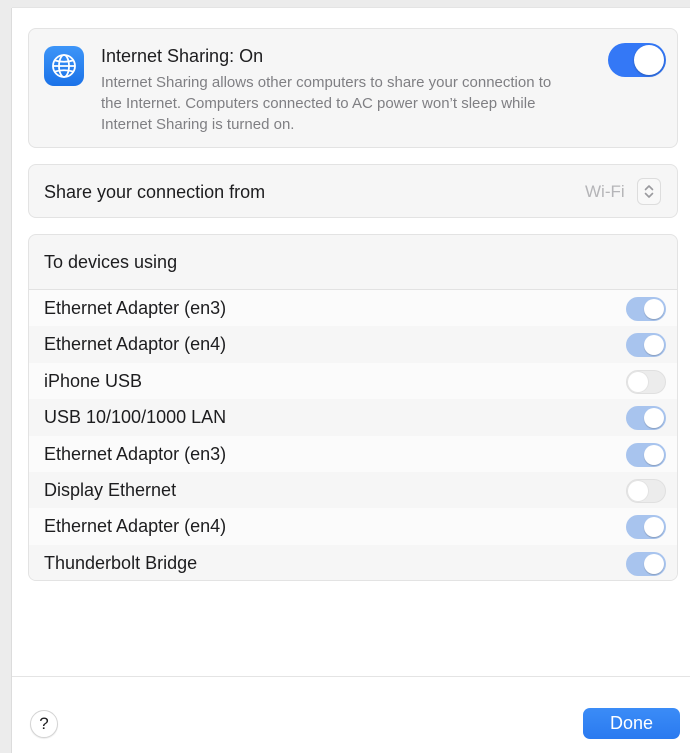 Image resolution: width=690 pixels, height=753 pixels. Describe the element at coordinates (353, 490) in the screenshot. I see `device-row: Display Ethernet` at that location.